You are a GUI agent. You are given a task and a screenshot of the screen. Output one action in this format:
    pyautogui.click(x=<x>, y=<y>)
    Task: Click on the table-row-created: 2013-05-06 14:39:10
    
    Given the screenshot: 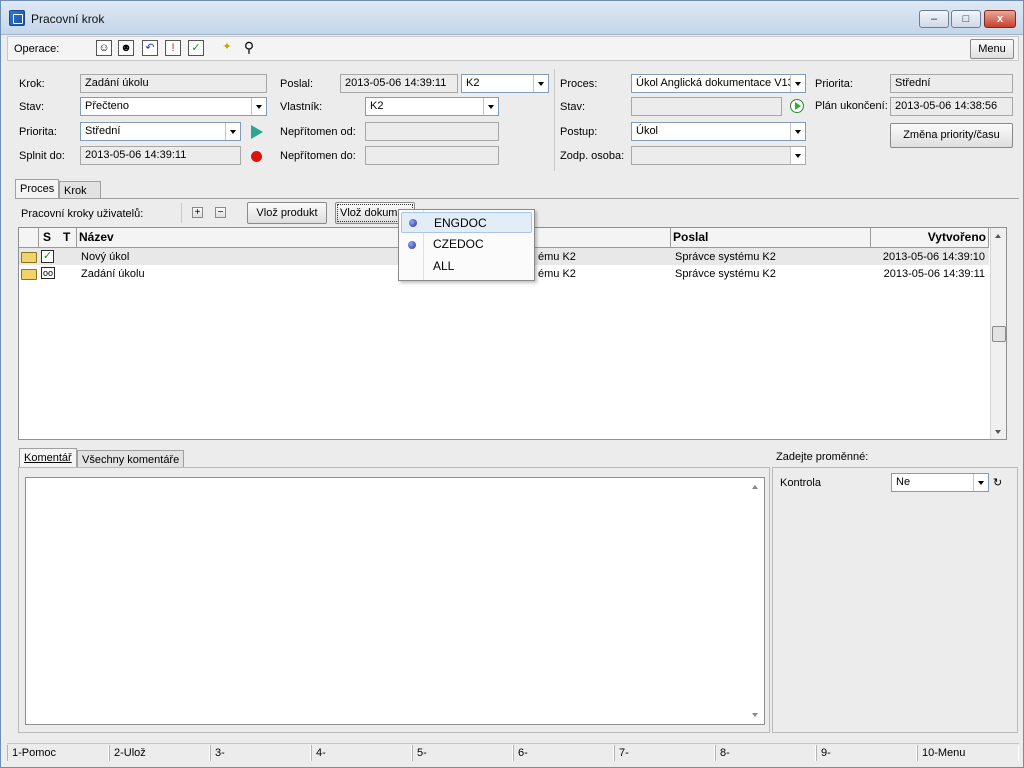 What is the action you would take?
    pyautogui.click(x=929, y=257)
    